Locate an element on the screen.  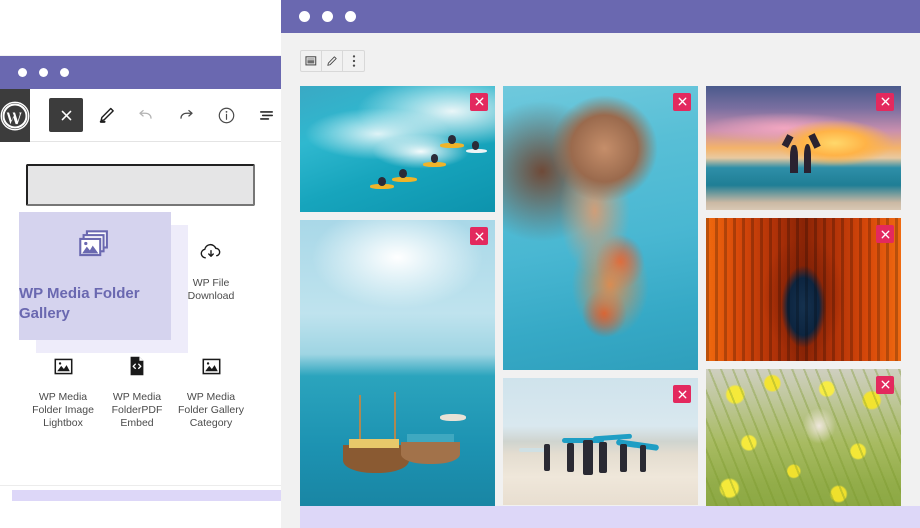
block-search-input is located at coordinates (140, 185).